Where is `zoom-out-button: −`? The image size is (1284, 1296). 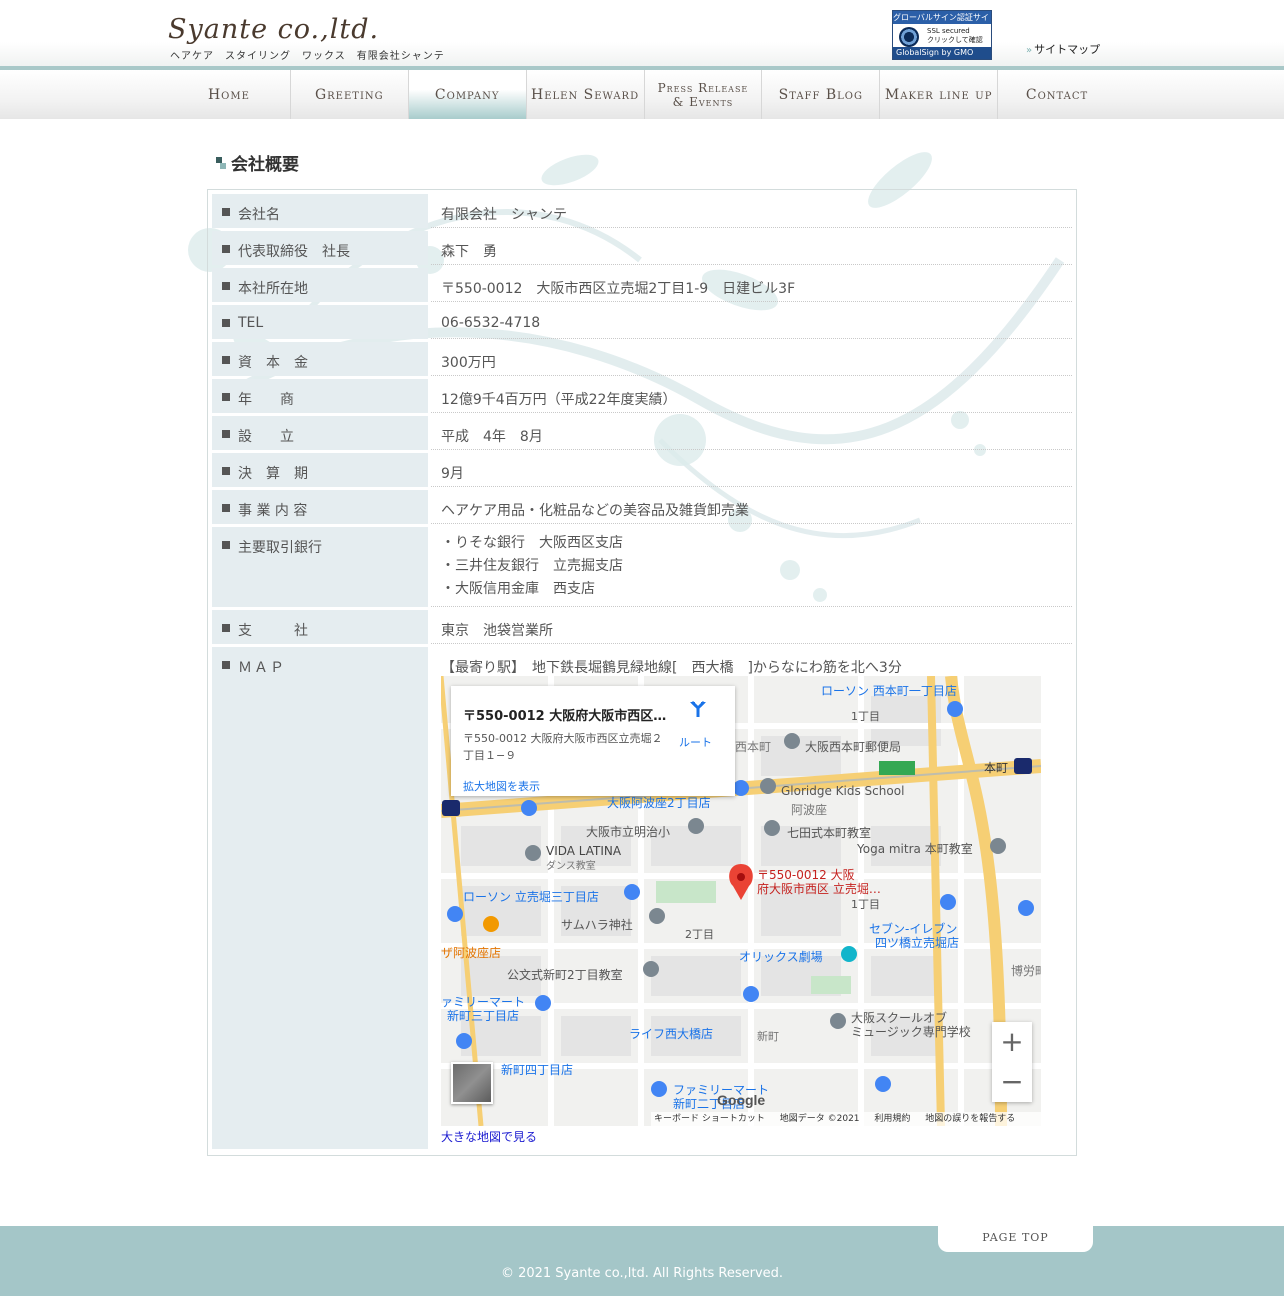
zoom-out-button: − is located at coordinates (1012, 1082).